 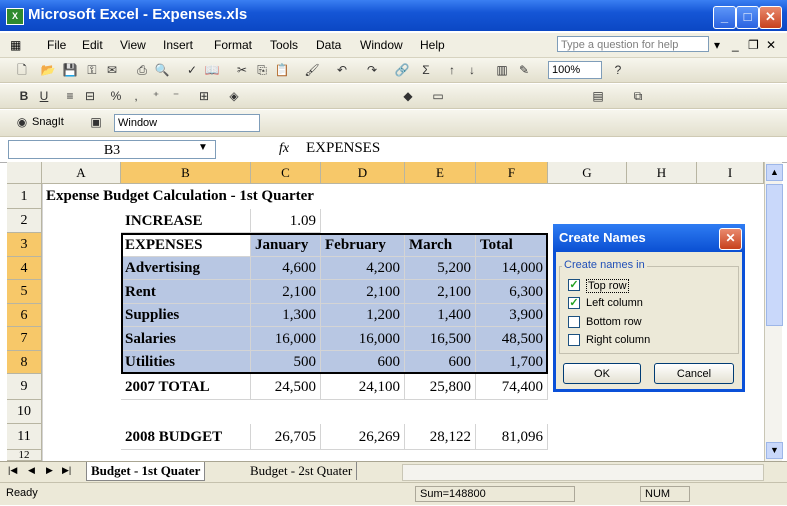 What do you see at coordinates (512, 292) in the screenshot?
I see `cell-f5: 6,300` at bounding box center [512, 292].